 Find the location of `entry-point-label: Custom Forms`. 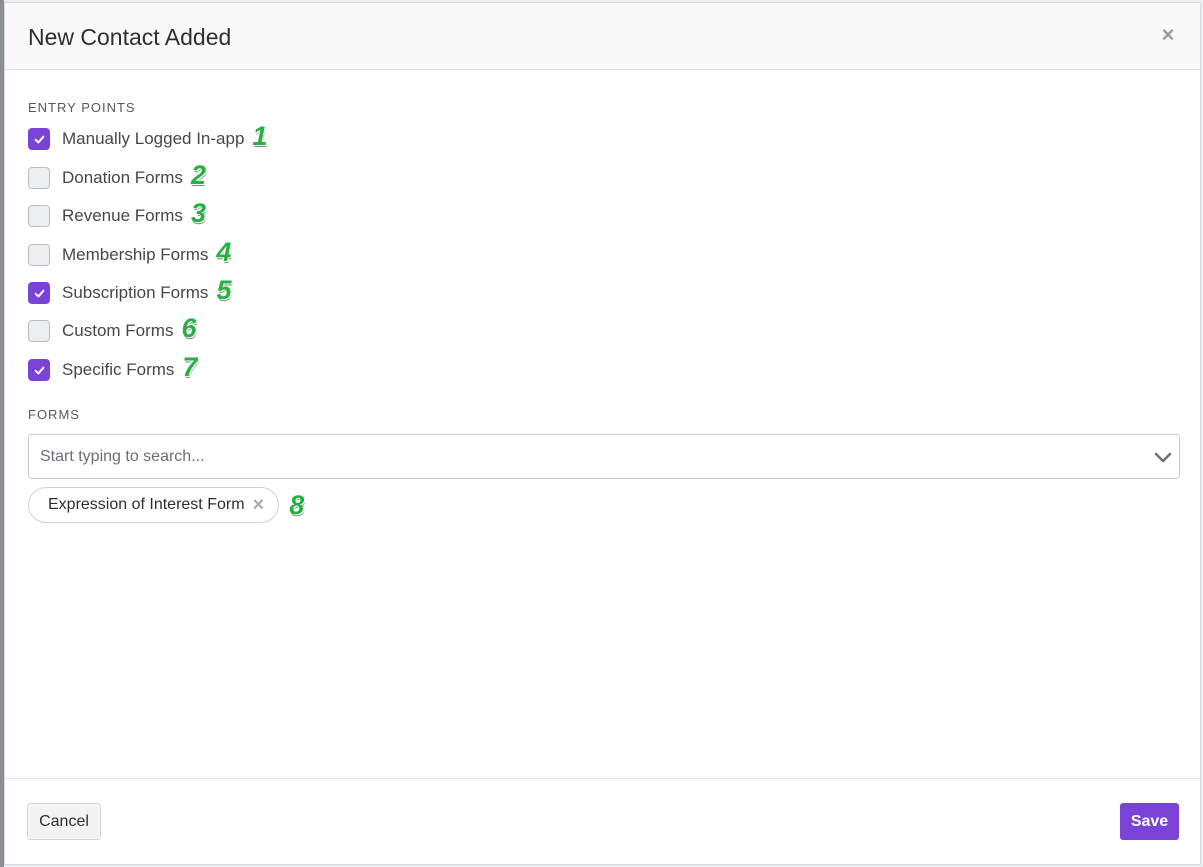

entry-point-label: Custom Forms is located at coordinates (118, 330).